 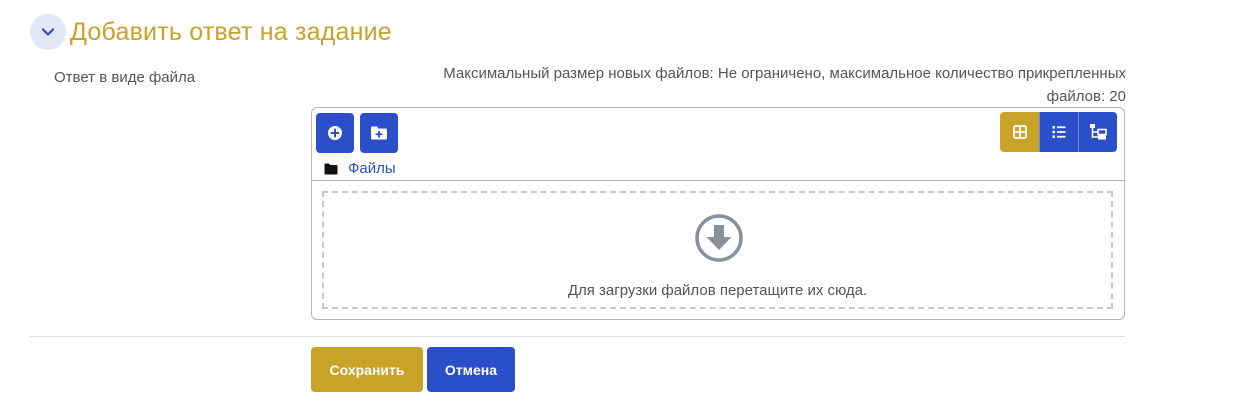 What do you see at coordinates (719, 238) in the screenshot?
I see `download-arrow-icon` at bounding box center [719, 238].